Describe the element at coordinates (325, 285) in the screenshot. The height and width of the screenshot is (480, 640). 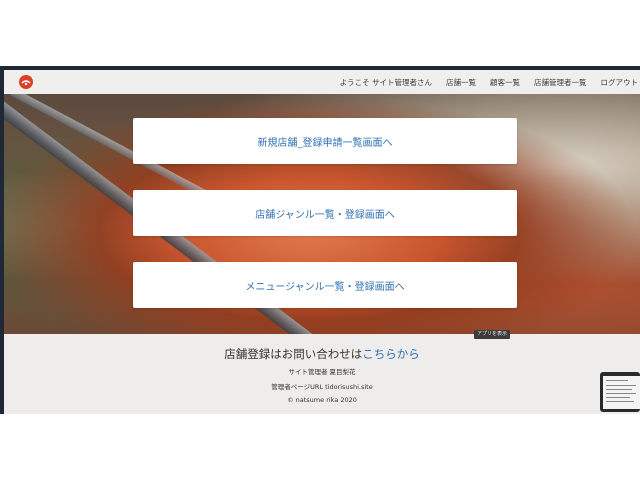
I see `menu-genre-button: メニュージャンル一覧・登録画面へ` at that location.